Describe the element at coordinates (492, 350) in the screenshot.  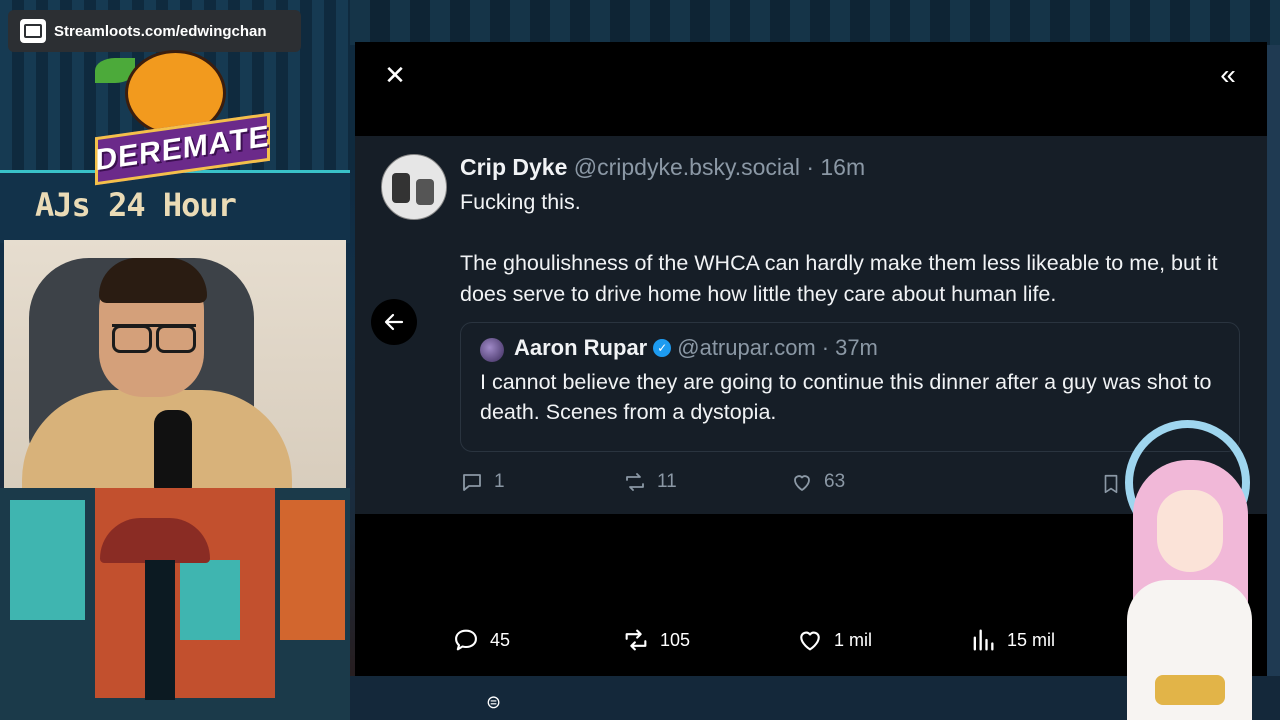
I see `quoted-author-avatar` at that location.